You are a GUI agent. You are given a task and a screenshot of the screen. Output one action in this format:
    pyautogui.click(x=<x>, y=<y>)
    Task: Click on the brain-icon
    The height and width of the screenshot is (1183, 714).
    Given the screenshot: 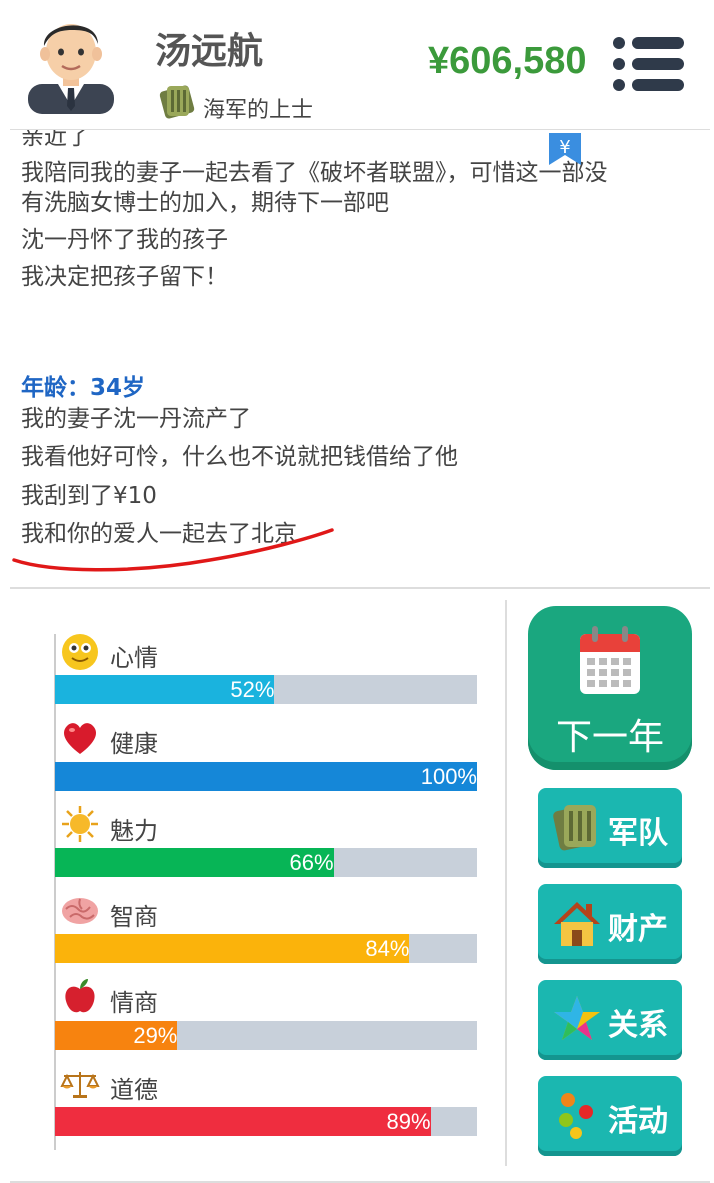 What is the action you would take?
    pyautogui.click(x=80, y=911)
    